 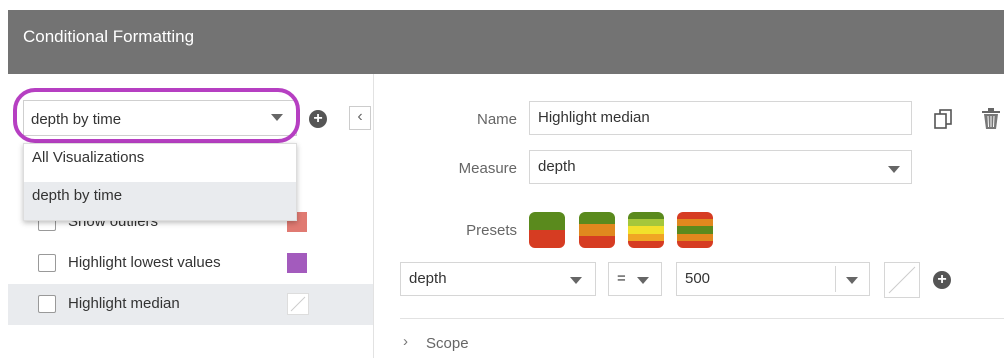 I want to click on rule-checkbox-highlight-lowest, so click(x=47, y=263).